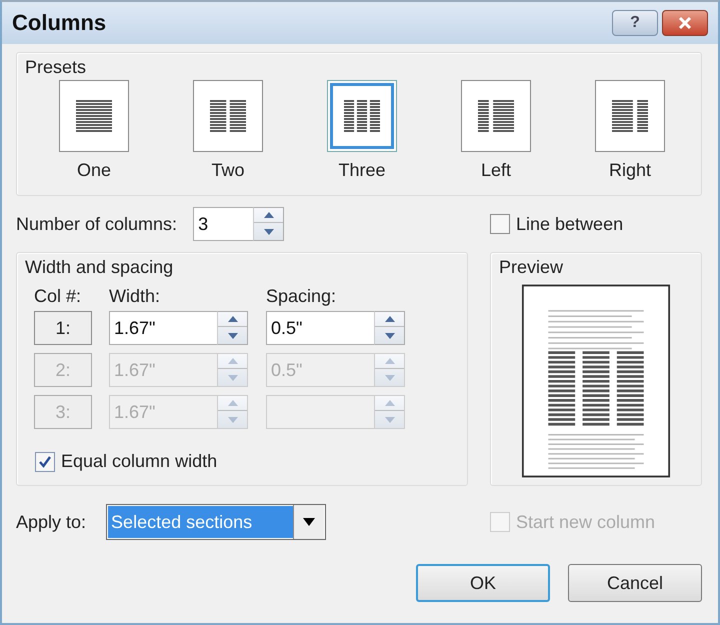 The image size is (720, 625). What do you see at coordinates (163, 328) in the screenshot?
I see `width-field: 1.67"` at bounding box center [163, 328].